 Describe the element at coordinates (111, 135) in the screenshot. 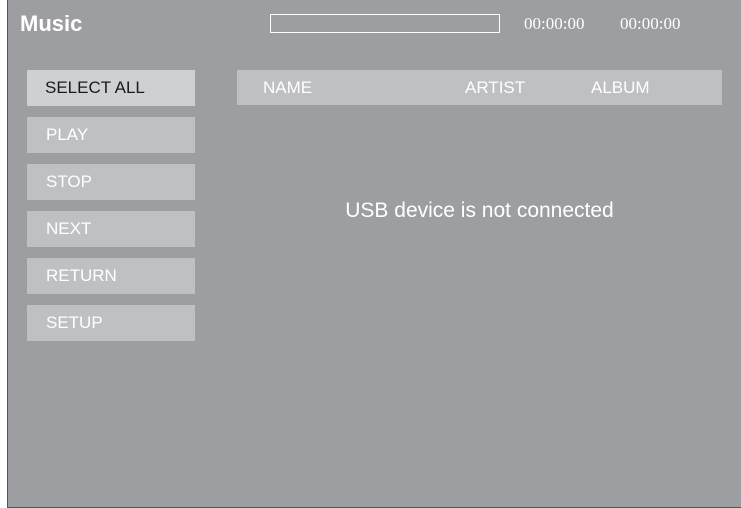

I see `play-button: PLAY` at that location.